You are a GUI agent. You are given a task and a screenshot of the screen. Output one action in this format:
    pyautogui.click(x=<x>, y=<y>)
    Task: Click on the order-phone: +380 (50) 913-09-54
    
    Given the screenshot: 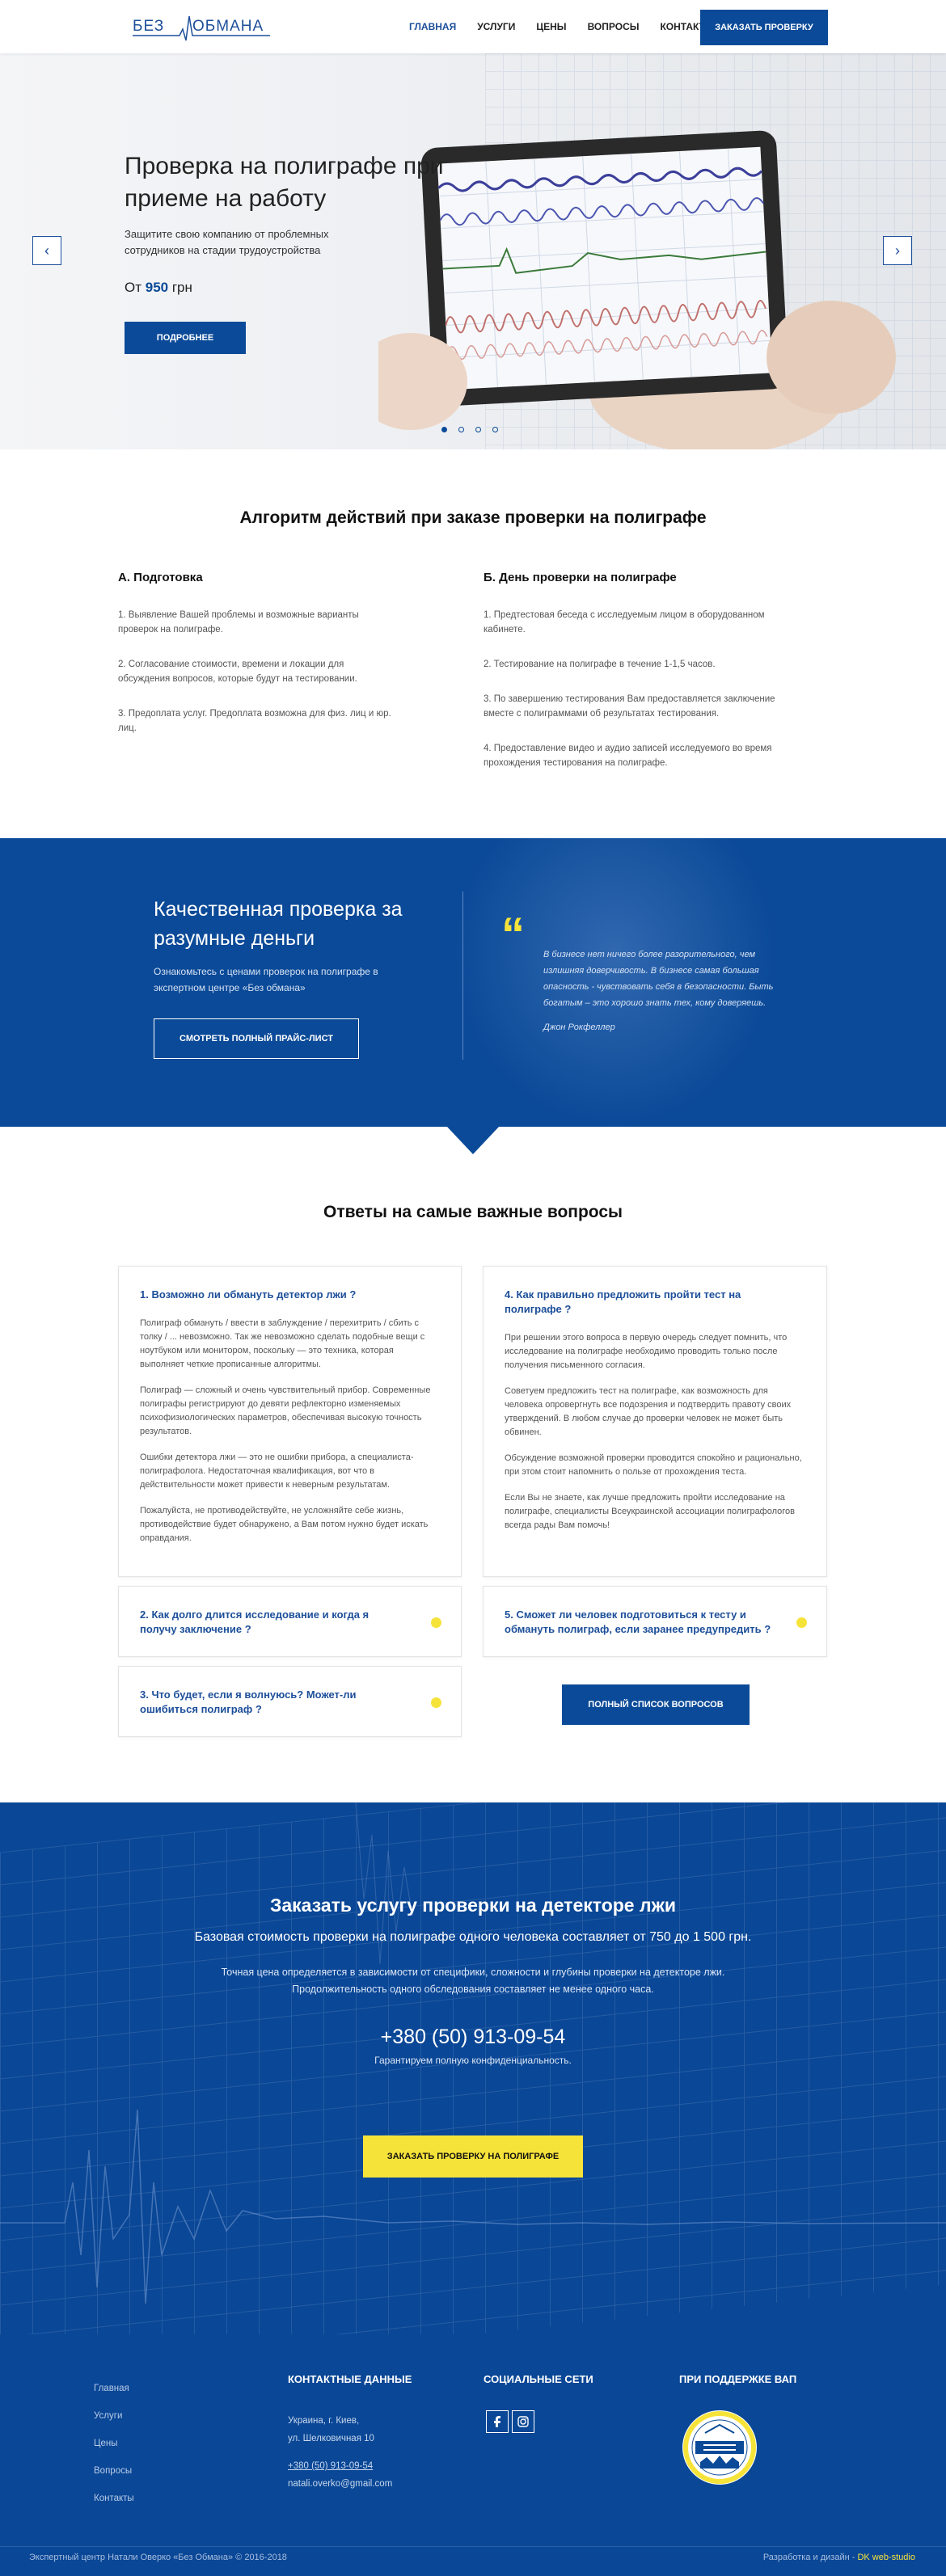 What is the action you would take?
    pyautogui.click(x=473, y=2037)
    